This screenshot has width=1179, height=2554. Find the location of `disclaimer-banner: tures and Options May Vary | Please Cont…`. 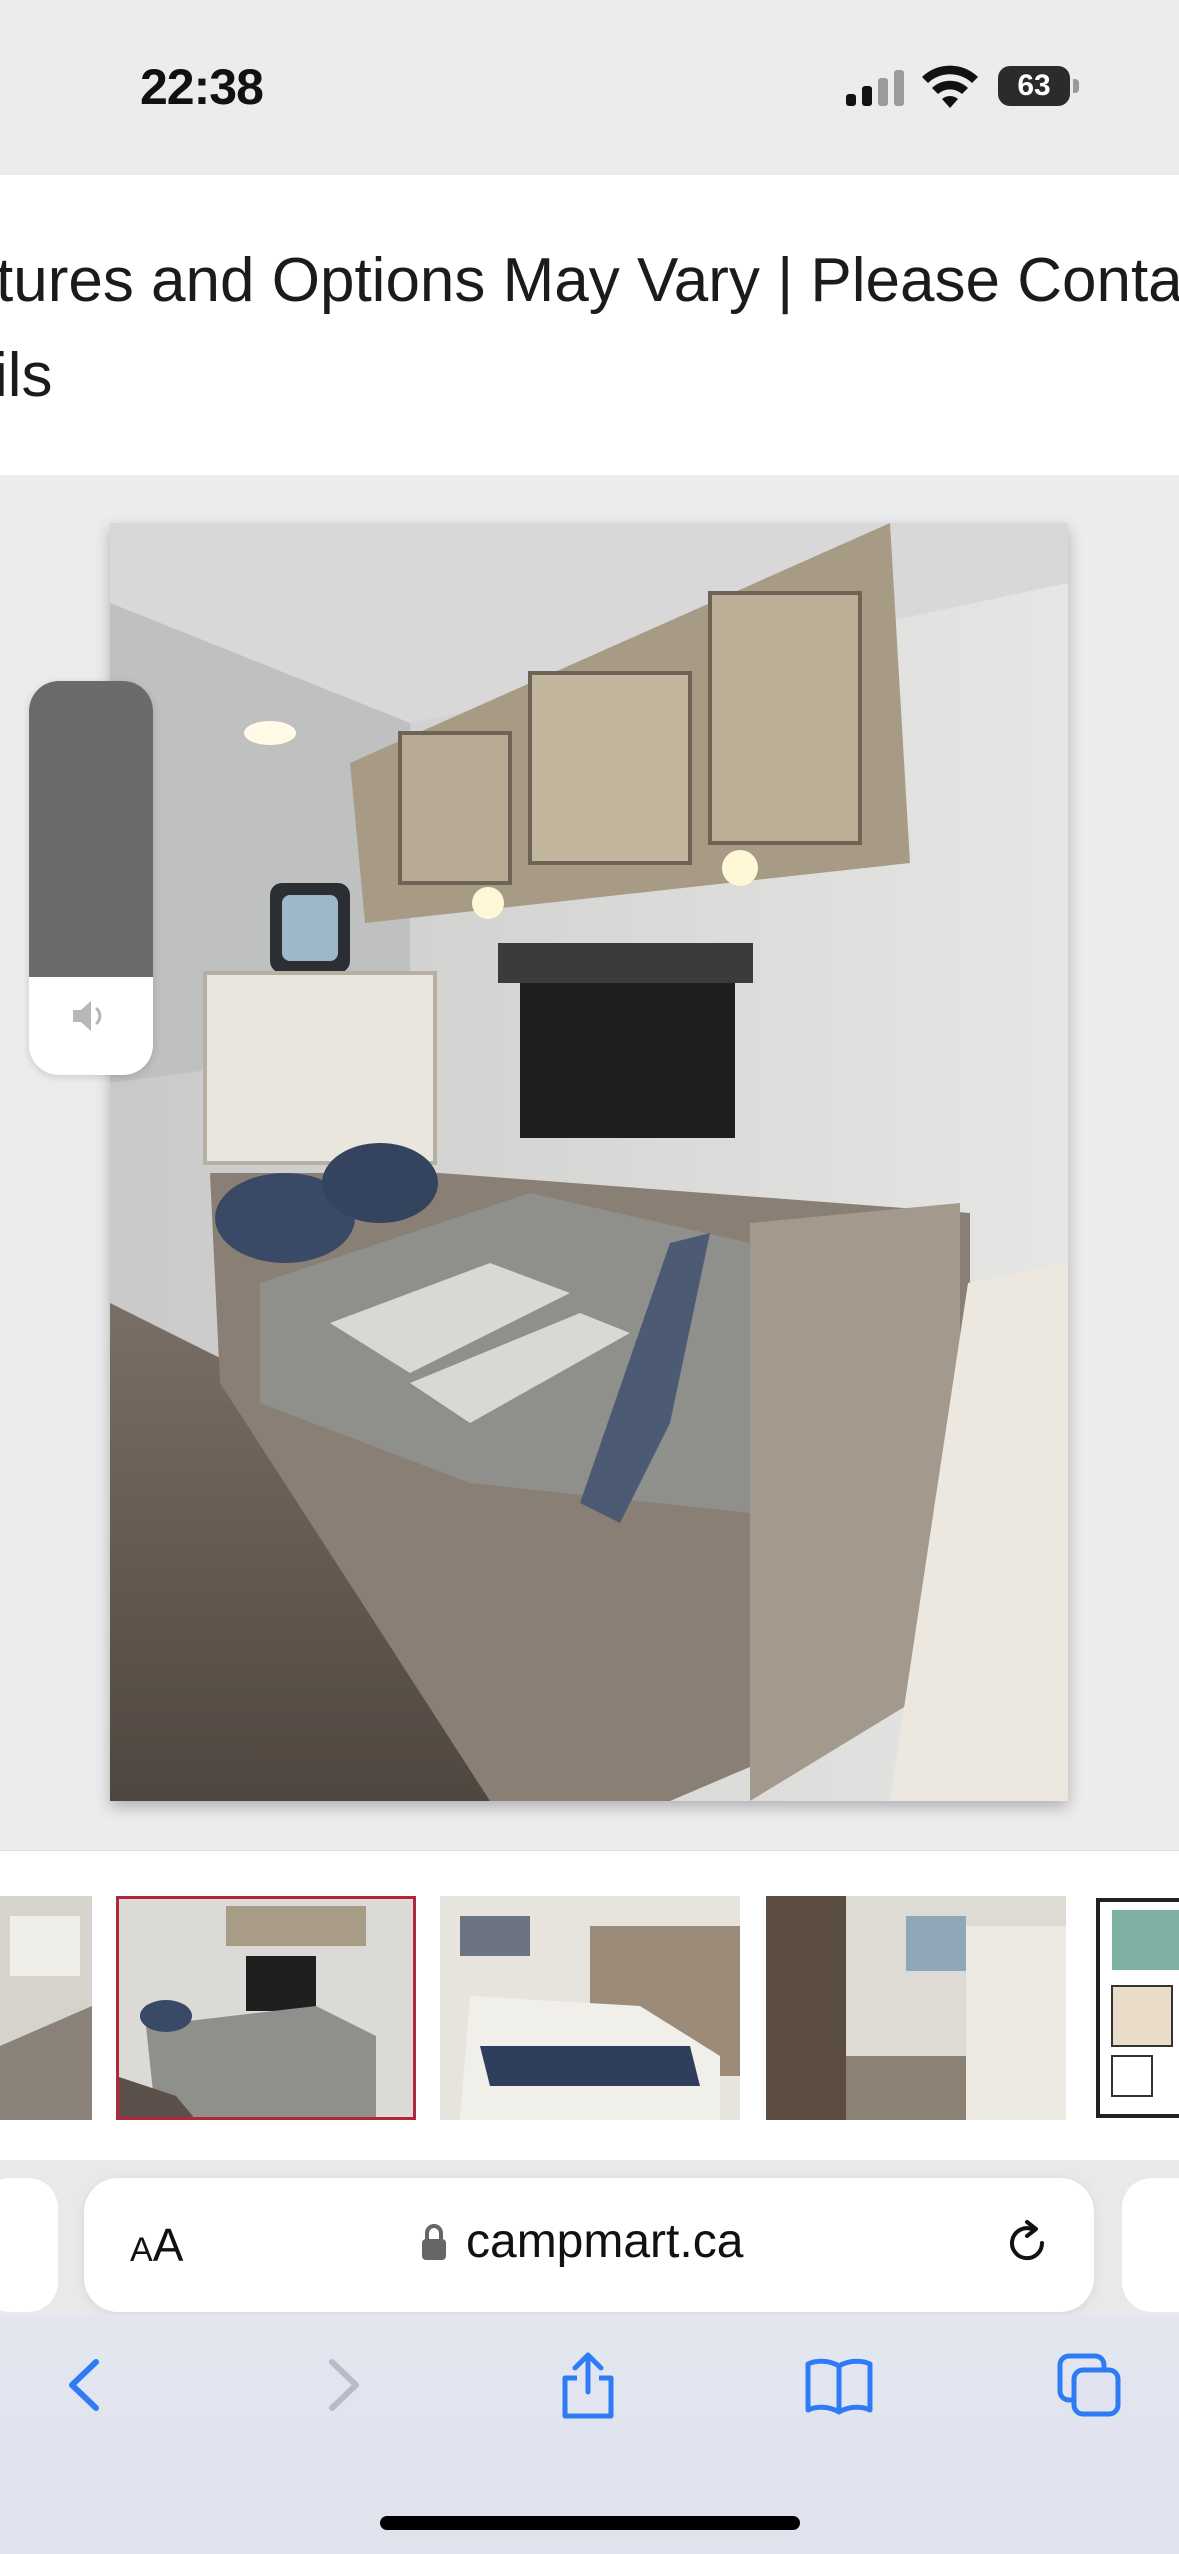

disclaimer-banner: tures and Options May Vary | Please Cont… is located at coordinates (589, 325).